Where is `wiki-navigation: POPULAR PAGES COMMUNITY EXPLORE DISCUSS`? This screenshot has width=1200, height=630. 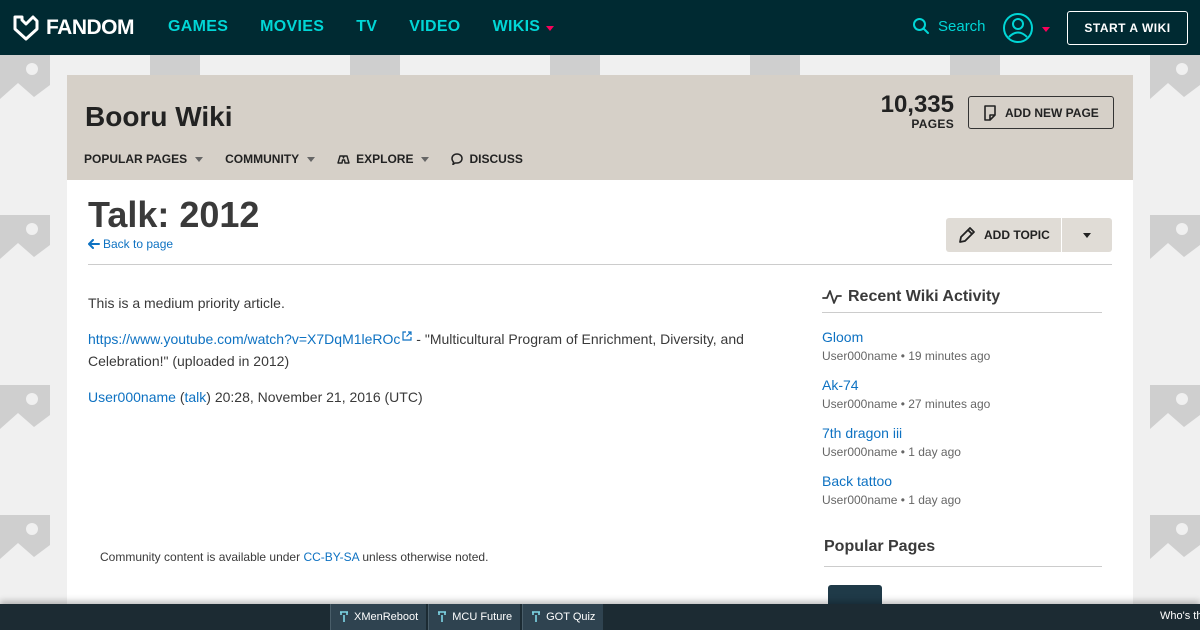
wiki-navigation: POPULAR PAGES COMMUNITY EXPLORE DISCUSS is located at coordinates (303, 159).